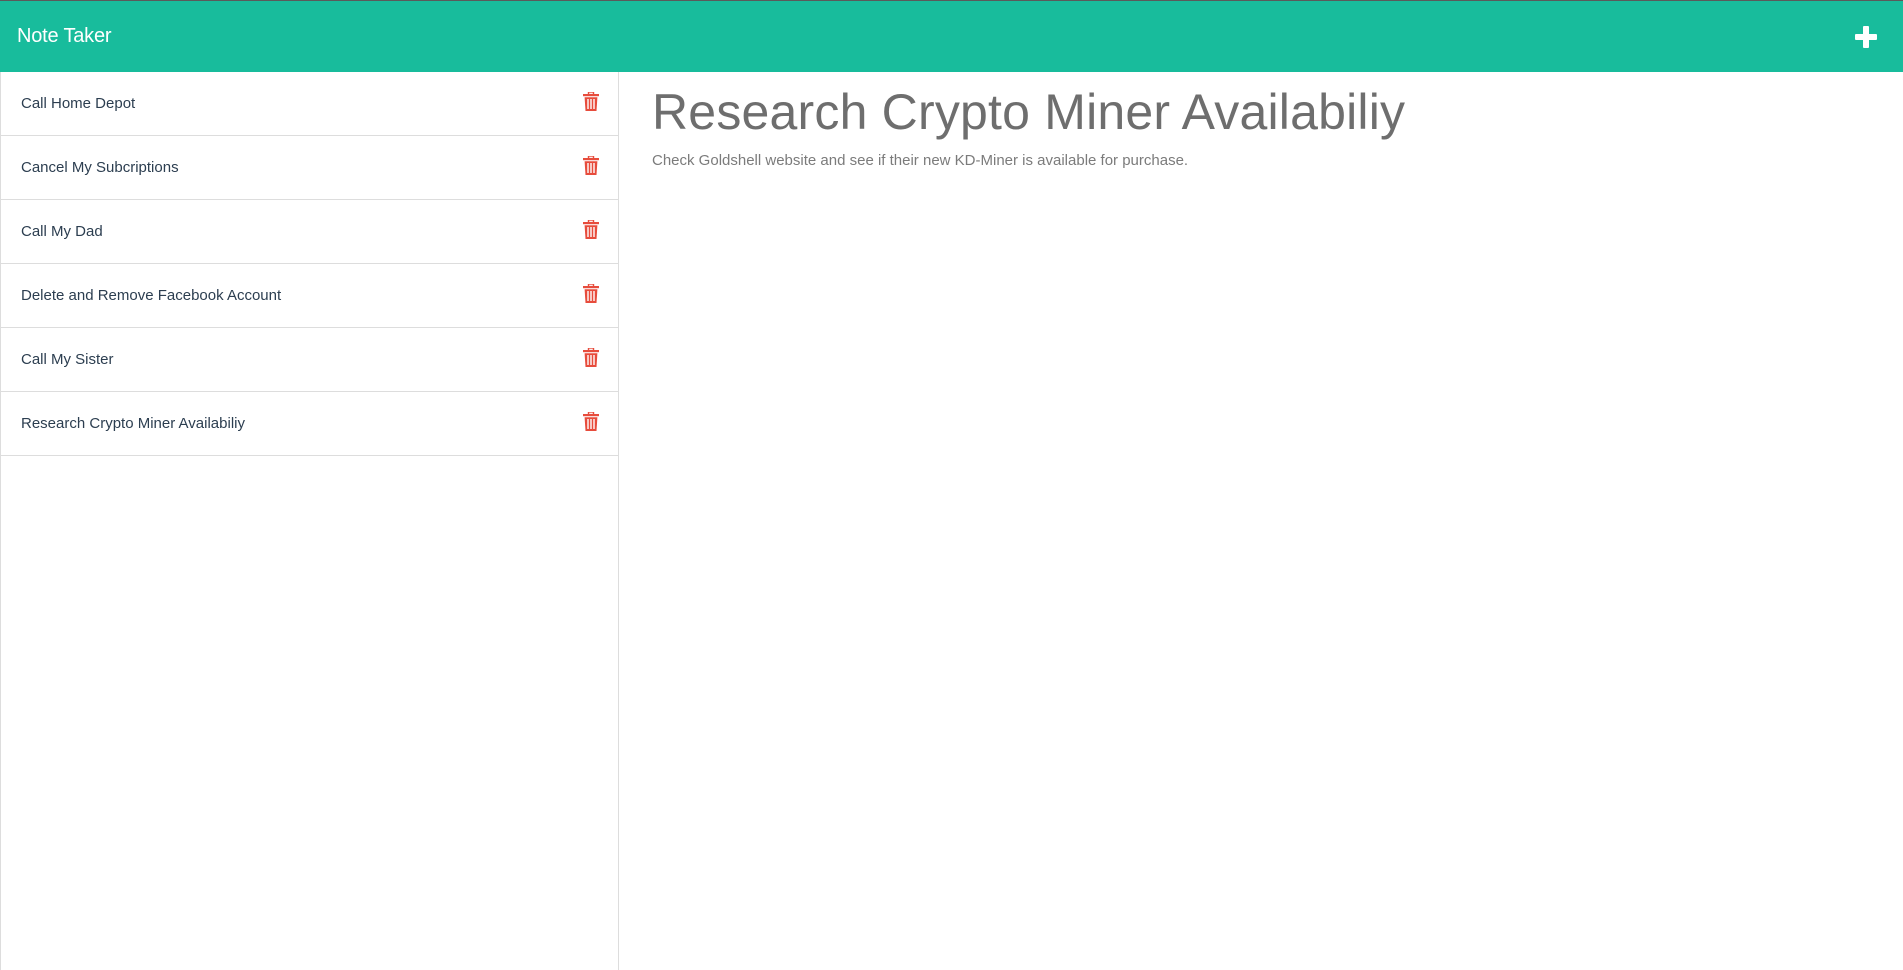  Describe the element at coordinates (309, 360) in the screenshot. I see `list-item: Call My Sister` at that location.